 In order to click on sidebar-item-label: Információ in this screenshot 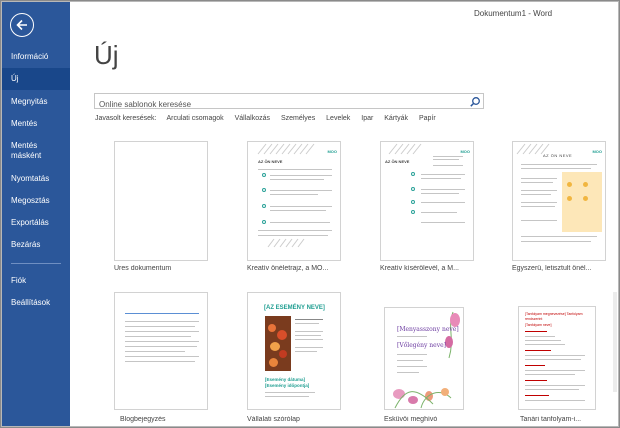, I will do `click(30, 56)`.